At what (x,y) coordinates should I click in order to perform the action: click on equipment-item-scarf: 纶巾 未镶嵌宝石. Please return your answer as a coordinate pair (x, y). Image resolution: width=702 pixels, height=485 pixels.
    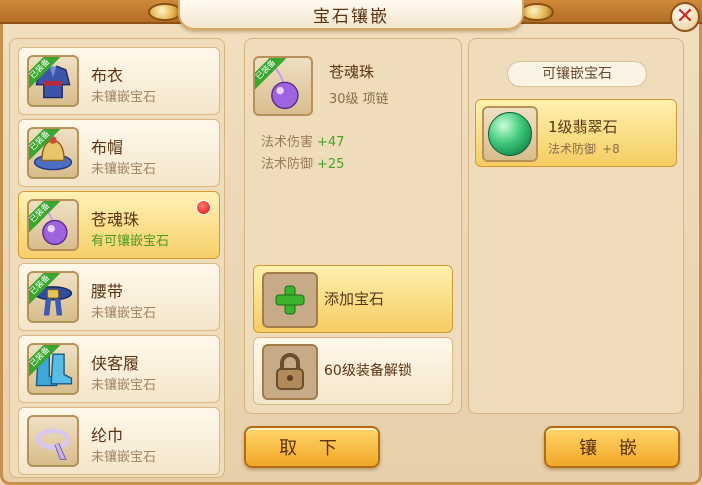
    Looking at the image, I should click on (119, 441).